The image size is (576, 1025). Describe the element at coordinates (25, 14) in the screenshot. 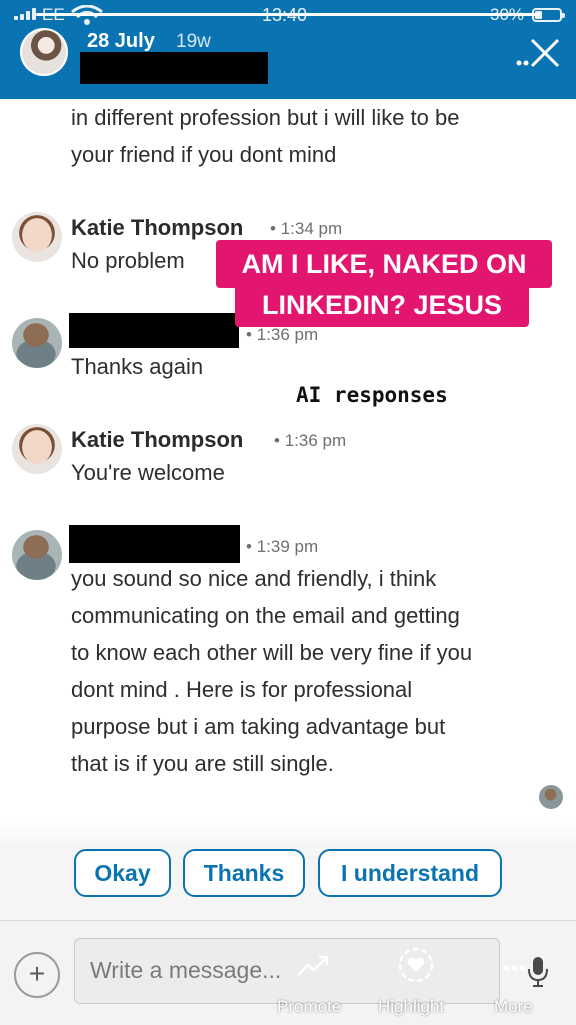

I see `signal-icon` at that location.